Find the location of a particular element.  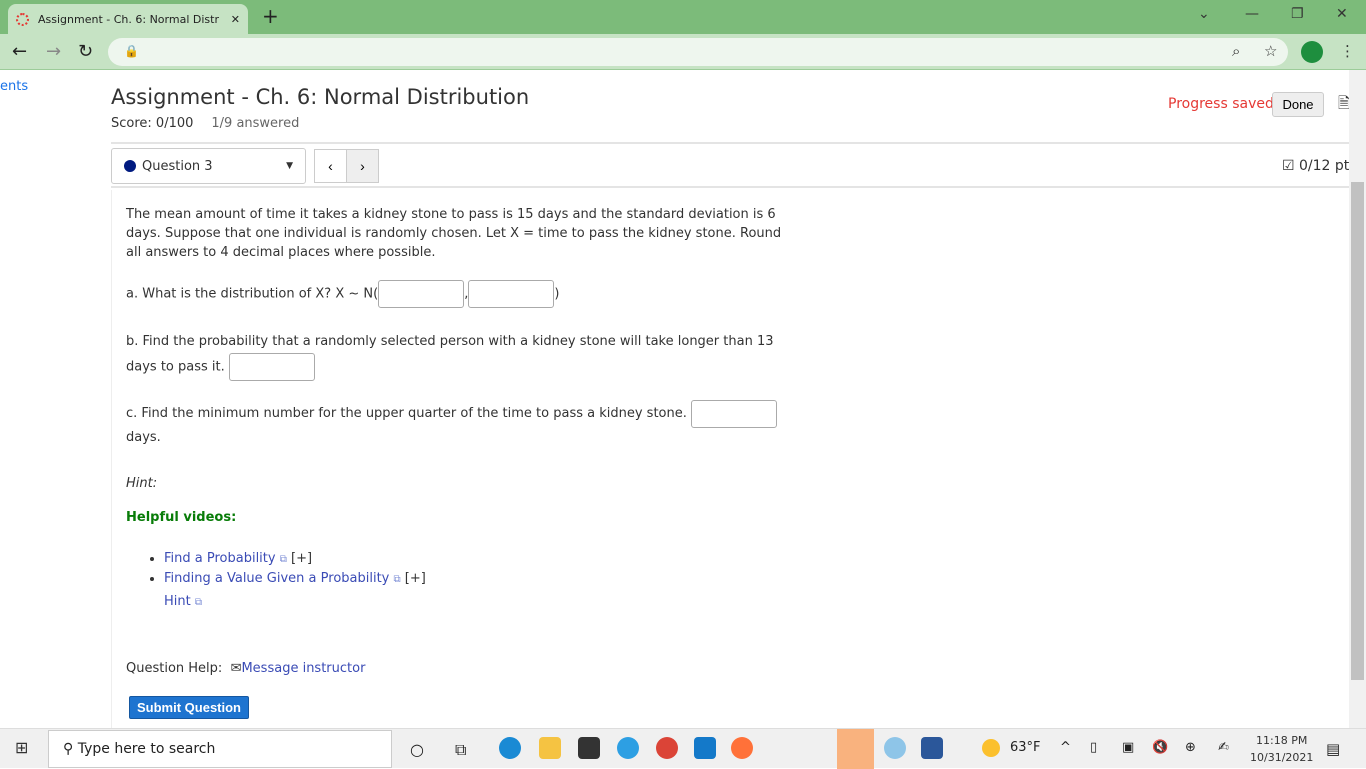

video-link: Find a Probability is located at coordinates (220, 558).